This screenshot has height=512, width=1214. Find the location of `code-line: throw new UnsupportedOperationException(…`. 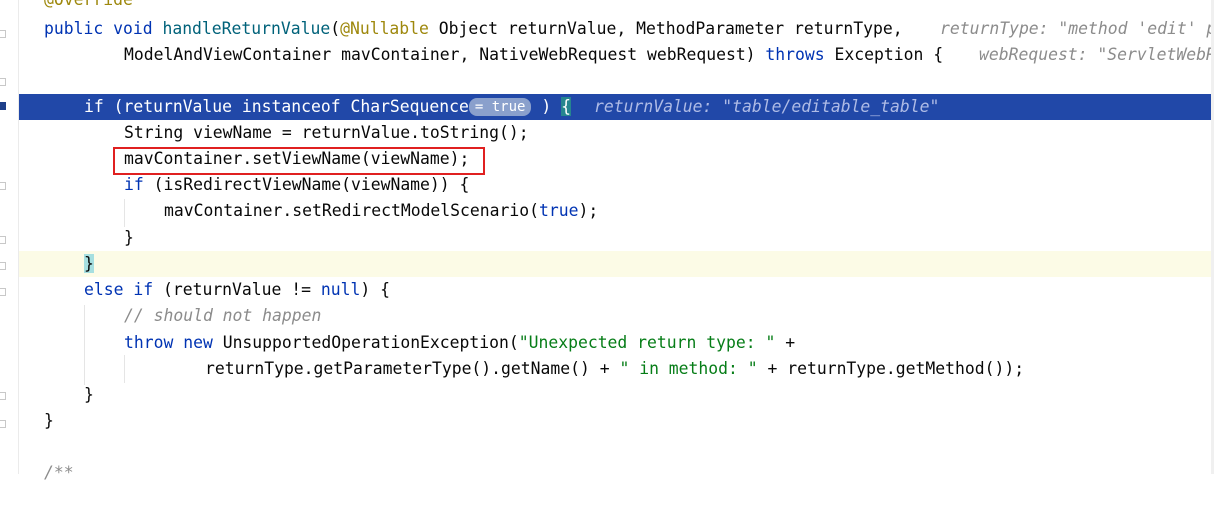

code-line: throw new UnsupportedOperationException(… is located at coordinates (616, 343).